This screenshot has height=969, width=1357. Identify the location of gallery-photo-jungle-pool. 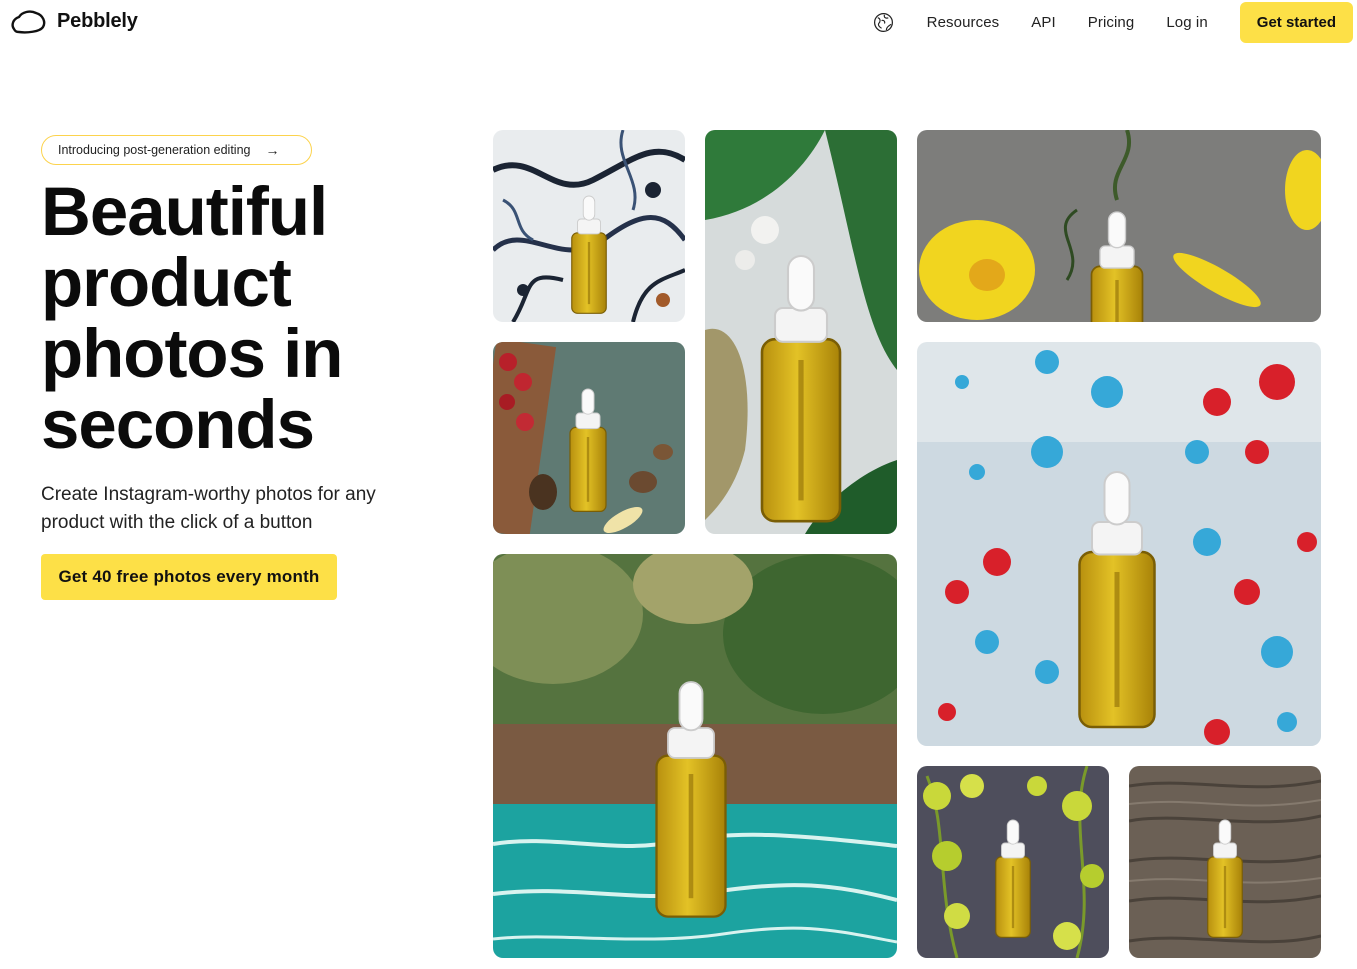
(695, 756).